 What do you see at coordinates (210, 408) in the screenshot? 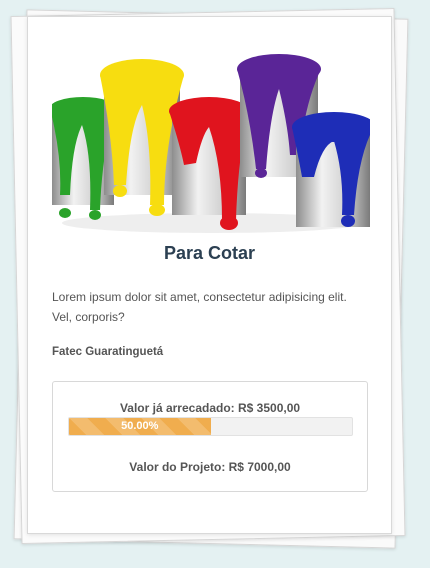
I see `amount-raised: Valor já arrecadado: R$ 3500,00` at bounding box center [210, 408].